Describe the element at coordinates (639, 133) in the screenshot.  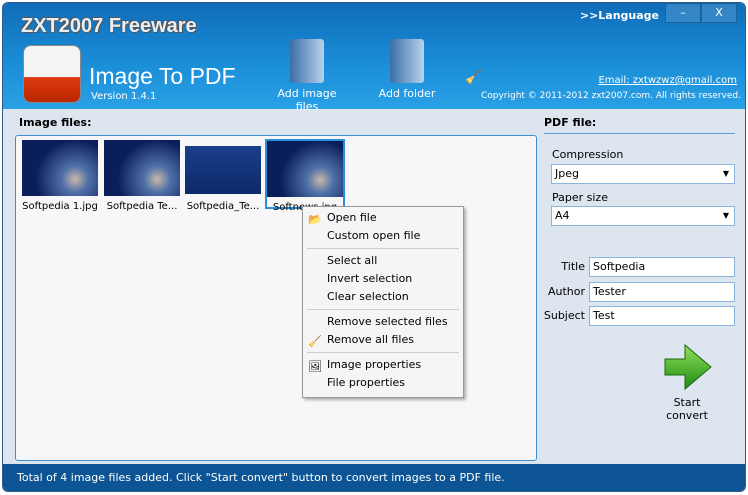
I see `divider` at that location.